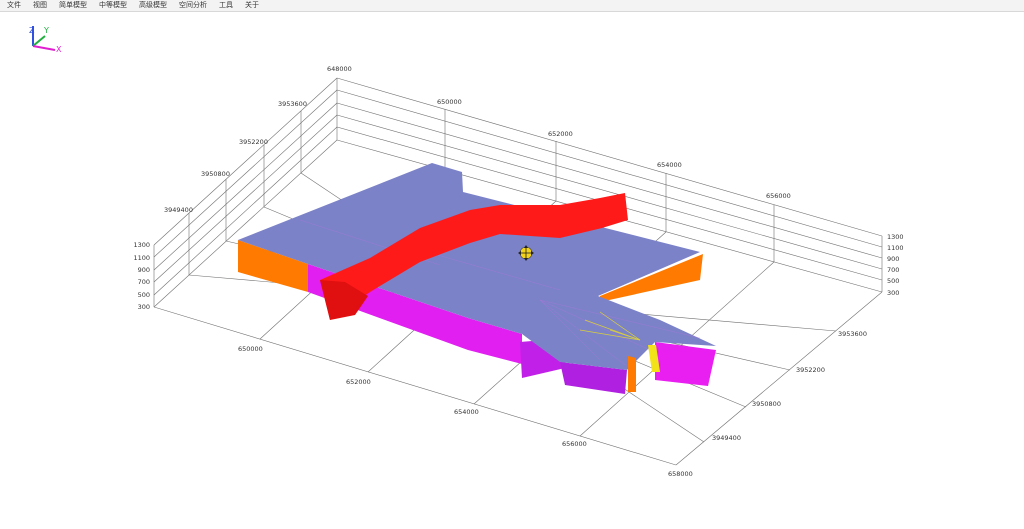  What do you see at coordinates (193, 5) in the screenshot?
I see `menu-item-5: 空间分析` at bounding box center [193, 5].